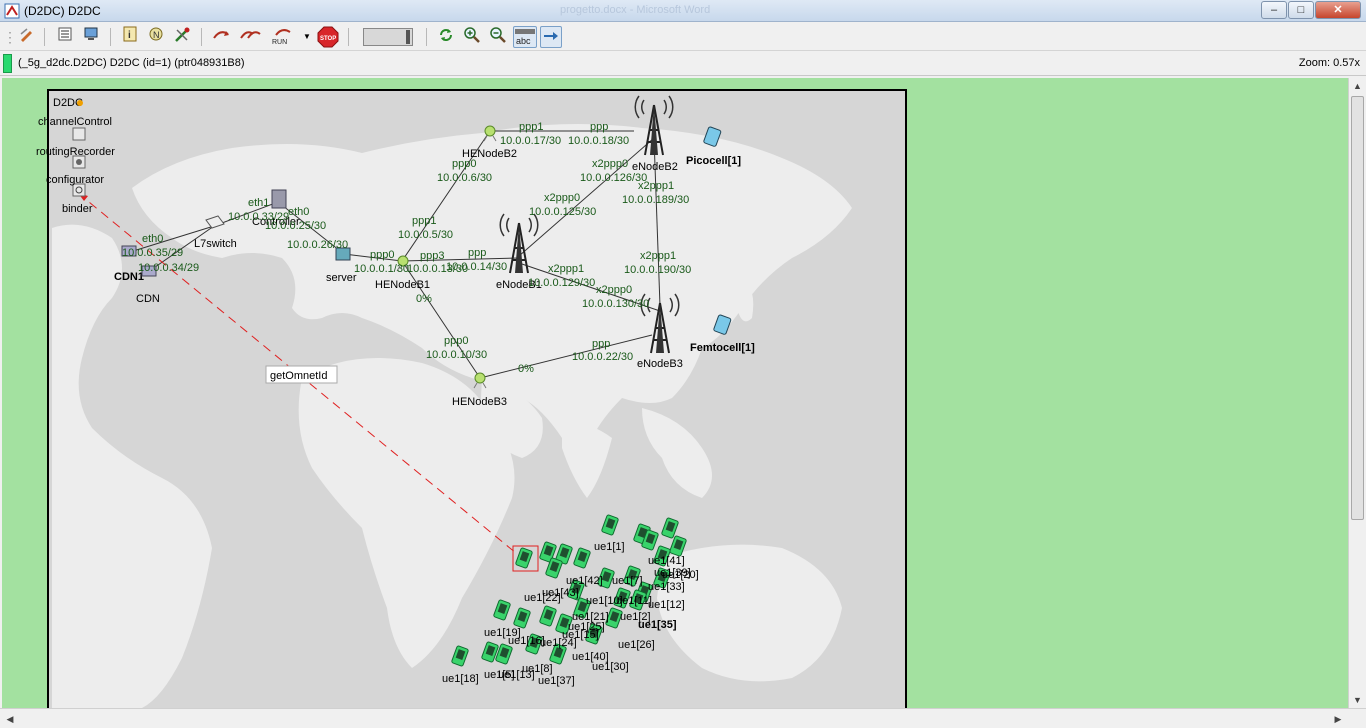 This screenshot has height=728, width=1366. I want to click on ue-label: ue1[16], so click(526, 641).